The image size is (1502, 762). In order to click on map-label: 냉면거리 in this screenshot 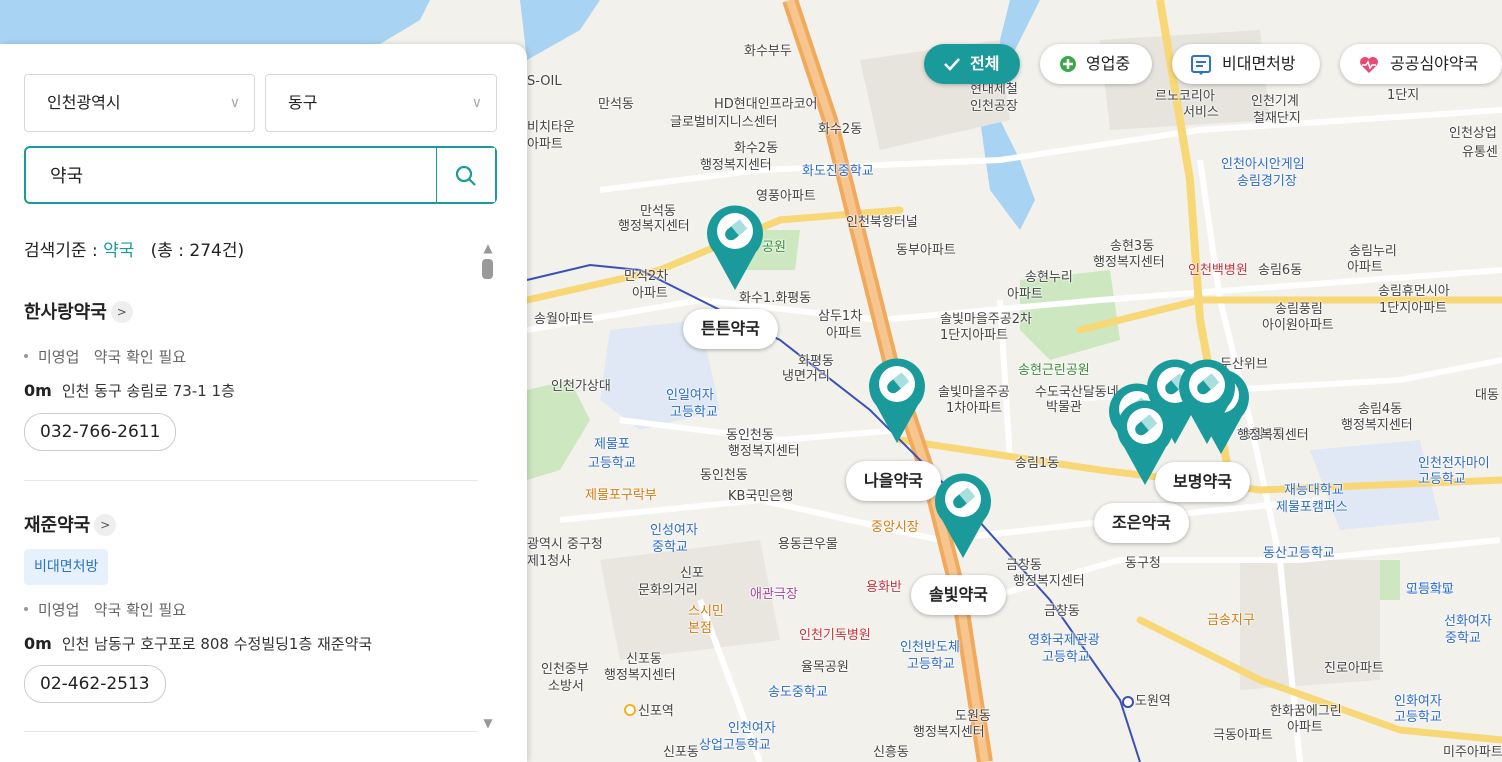, I will do `click(806, 376)`.